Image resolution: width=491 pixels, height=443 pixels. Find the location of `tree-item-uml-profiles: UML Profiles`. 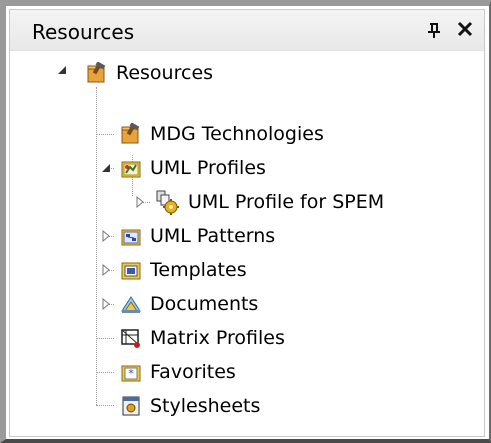

tree-item-uml-profiles: UML Profiles is located at coordinates (193, 168).